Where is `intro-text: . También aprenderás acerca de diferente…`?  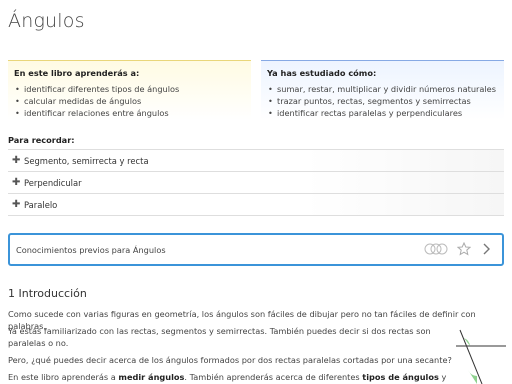 intro-text: . También aprenderás acerca de diferente… is located at coordinates (273, 377).